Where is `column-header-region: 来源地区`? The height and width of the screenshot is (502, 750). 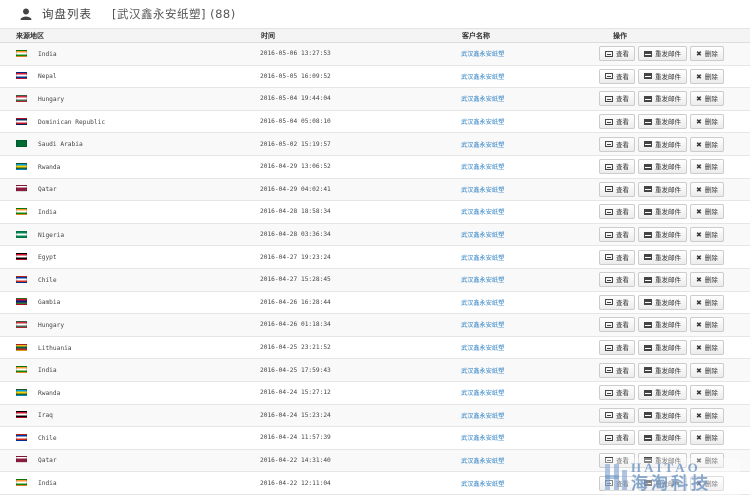 column-header-region: 来源地区 is located at coordinates (122, 36).